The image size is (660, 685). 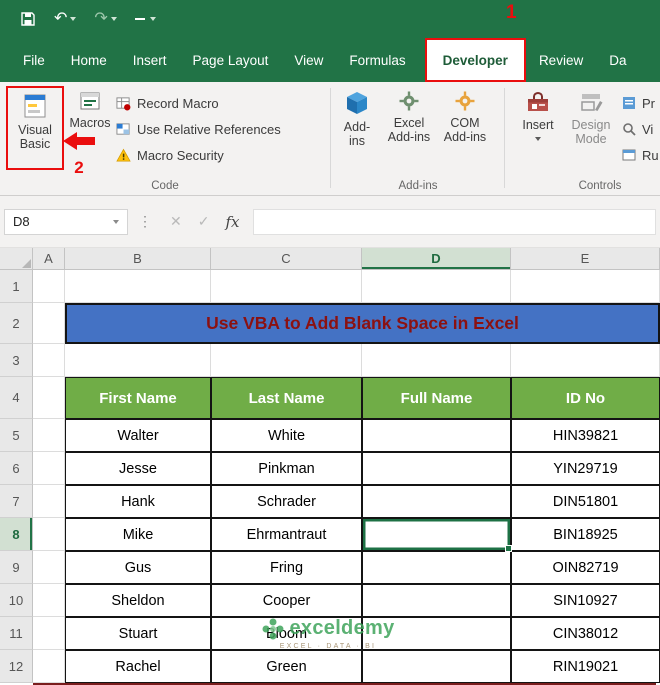 I want to click on column-header-b: B, so click(x=138, y=259).